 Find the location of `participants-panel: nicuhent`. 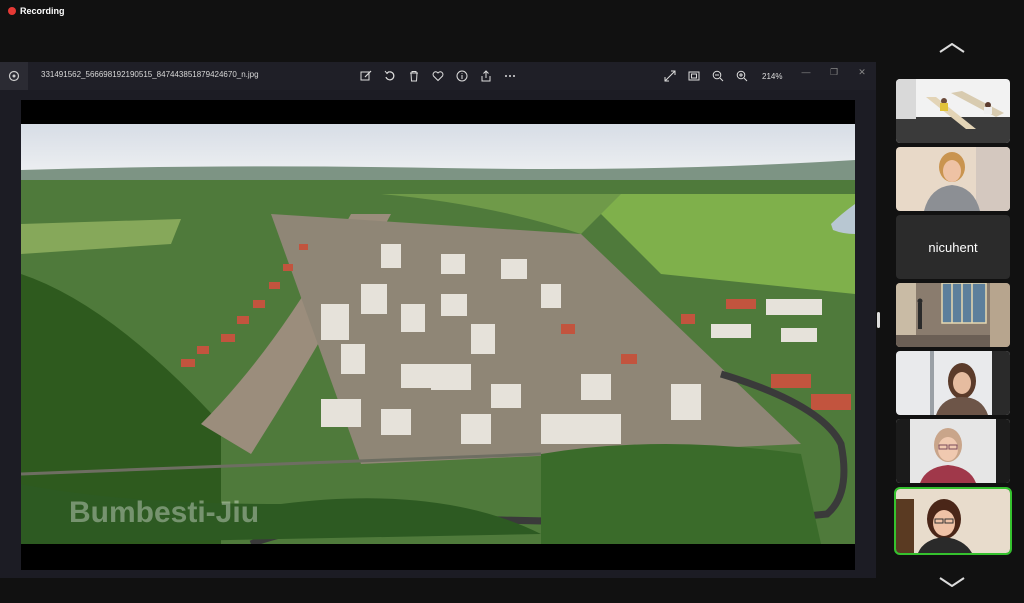

participants-panel: nicuhent is located at coordinates (952, 301).